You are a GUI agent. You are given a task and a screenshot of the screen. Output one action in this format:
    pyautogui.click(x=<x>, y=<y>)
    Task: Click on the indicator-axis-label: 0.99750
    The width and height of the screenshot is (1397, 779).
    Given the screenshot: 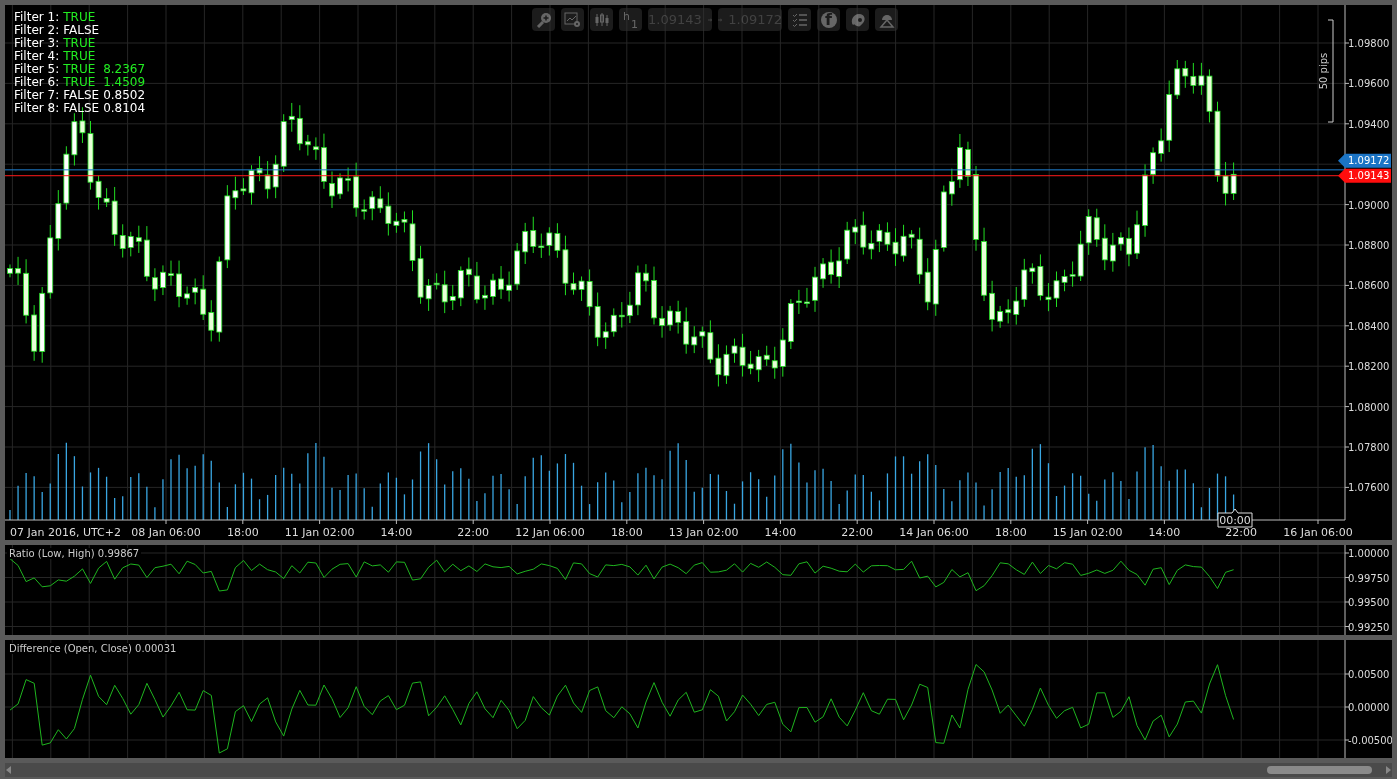 What is the action you would take?
    pyautogui.click(x=1369, y=578)
    